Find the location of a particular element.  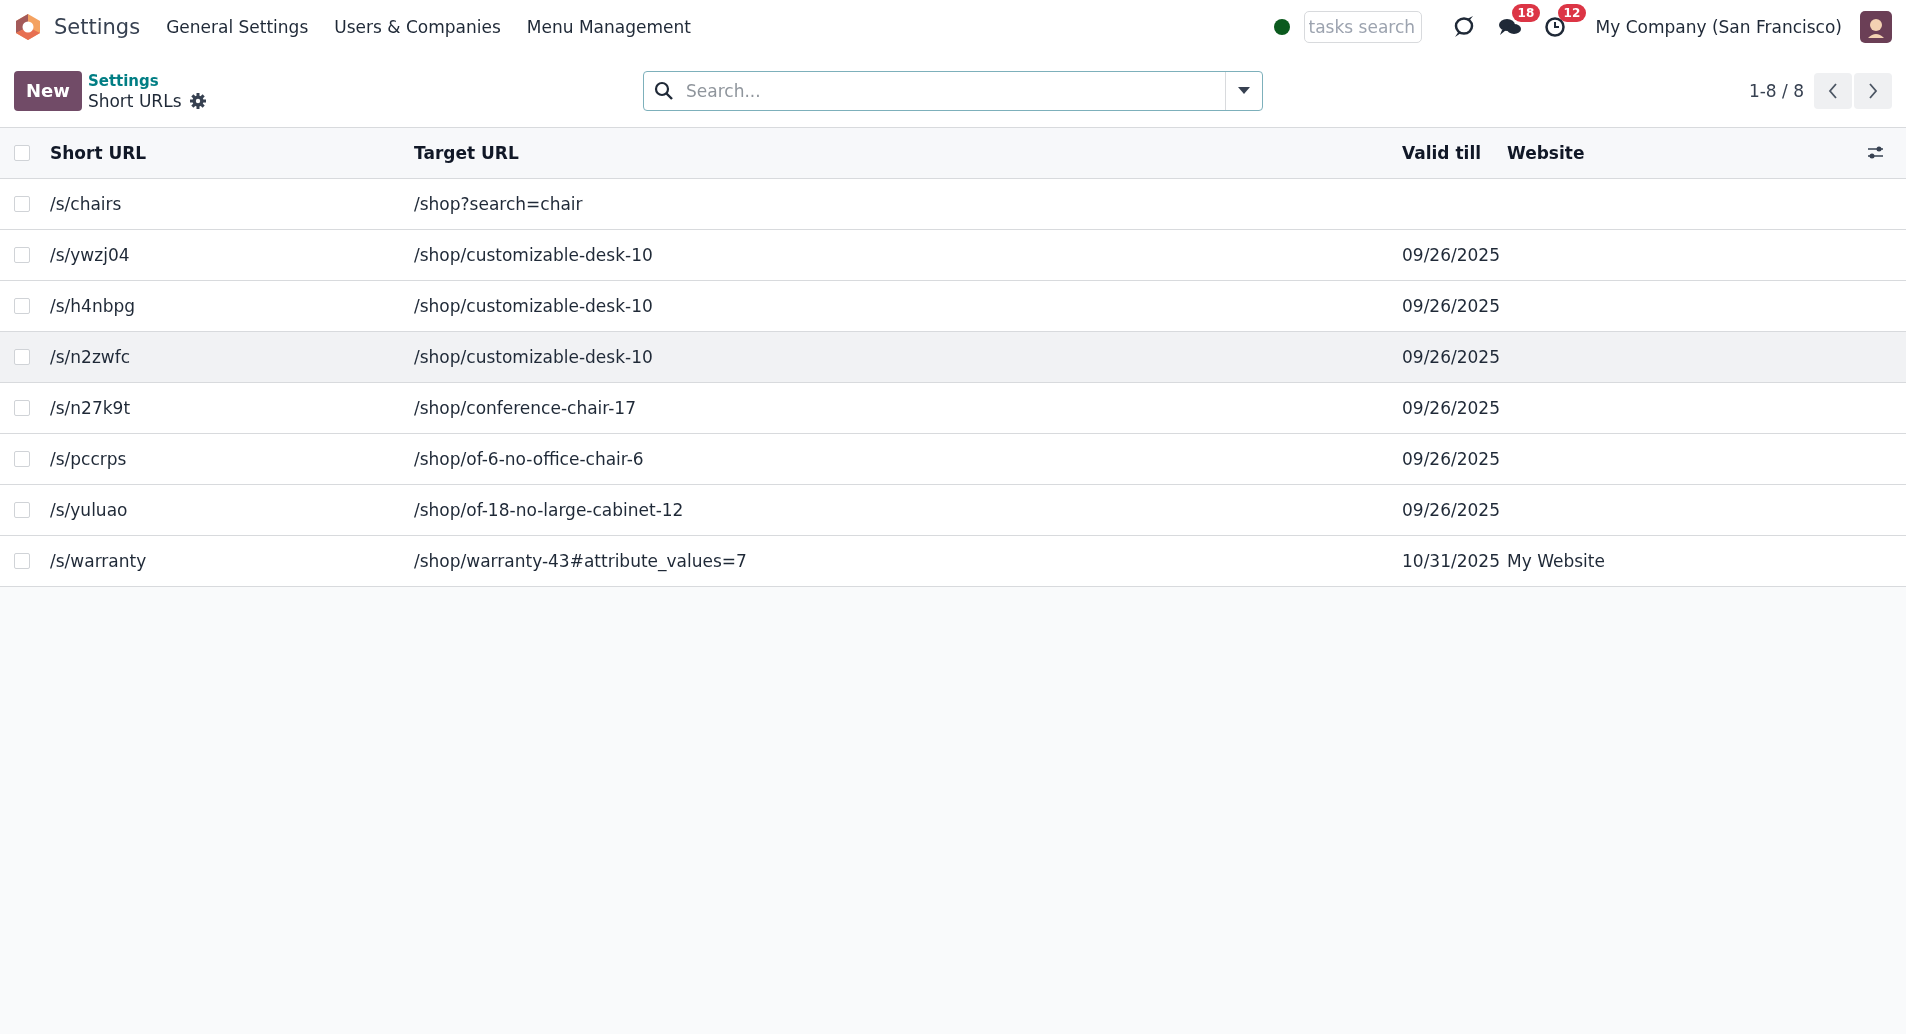

previous-page-button is located at coordinates (1833, 90).